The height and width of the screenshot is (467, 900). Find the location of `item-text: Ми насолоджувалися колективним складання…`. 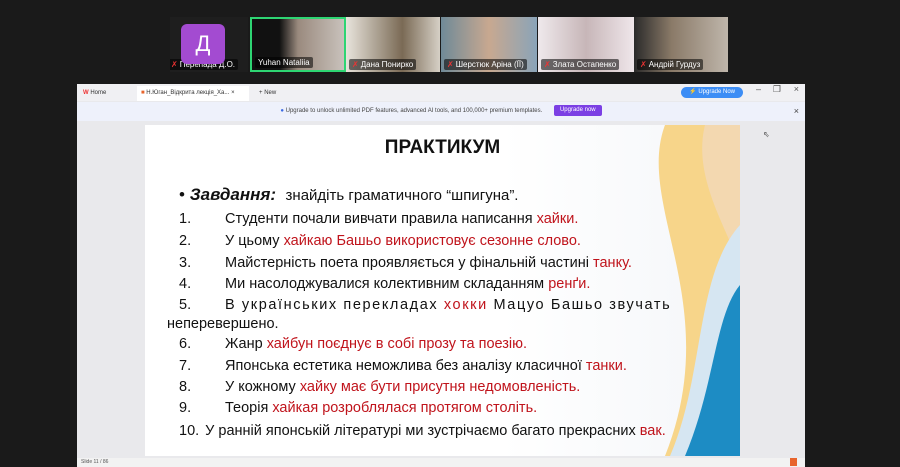

item-text: Ми насолоджувалися колективним складання… is located at coordinates (387, 284).